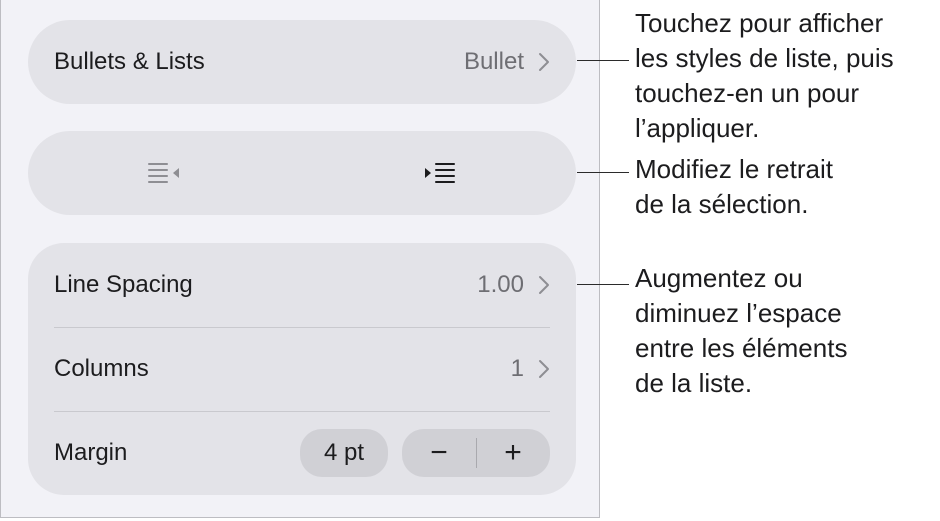 This screenshot has height=521, width=940. What do you see at coordinates (759, 23) in the screenshot?
I see `callout-line: Touchez pour afficher` at bounding box center [759, 23].